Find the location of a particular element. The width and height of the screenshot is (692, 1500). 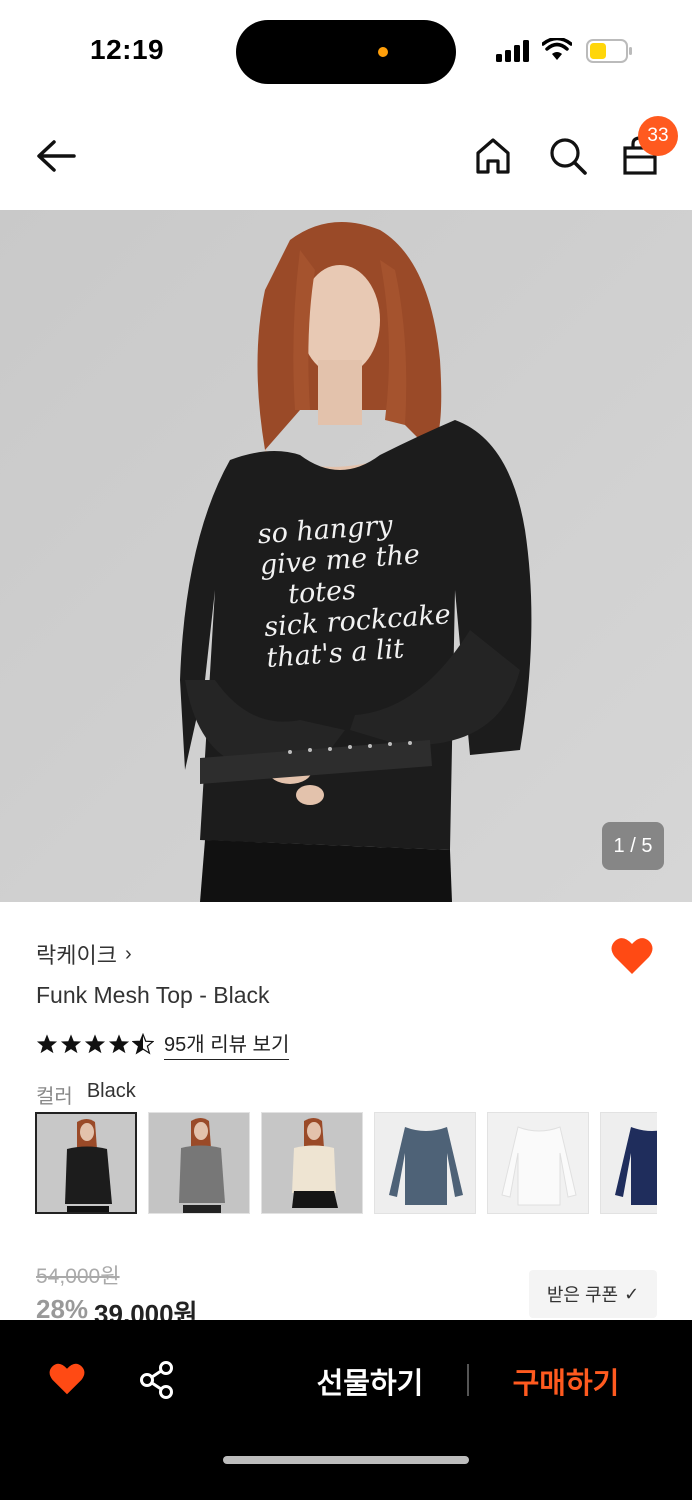

buy-button: 구매하기 is located at coordinates (566, 1381).